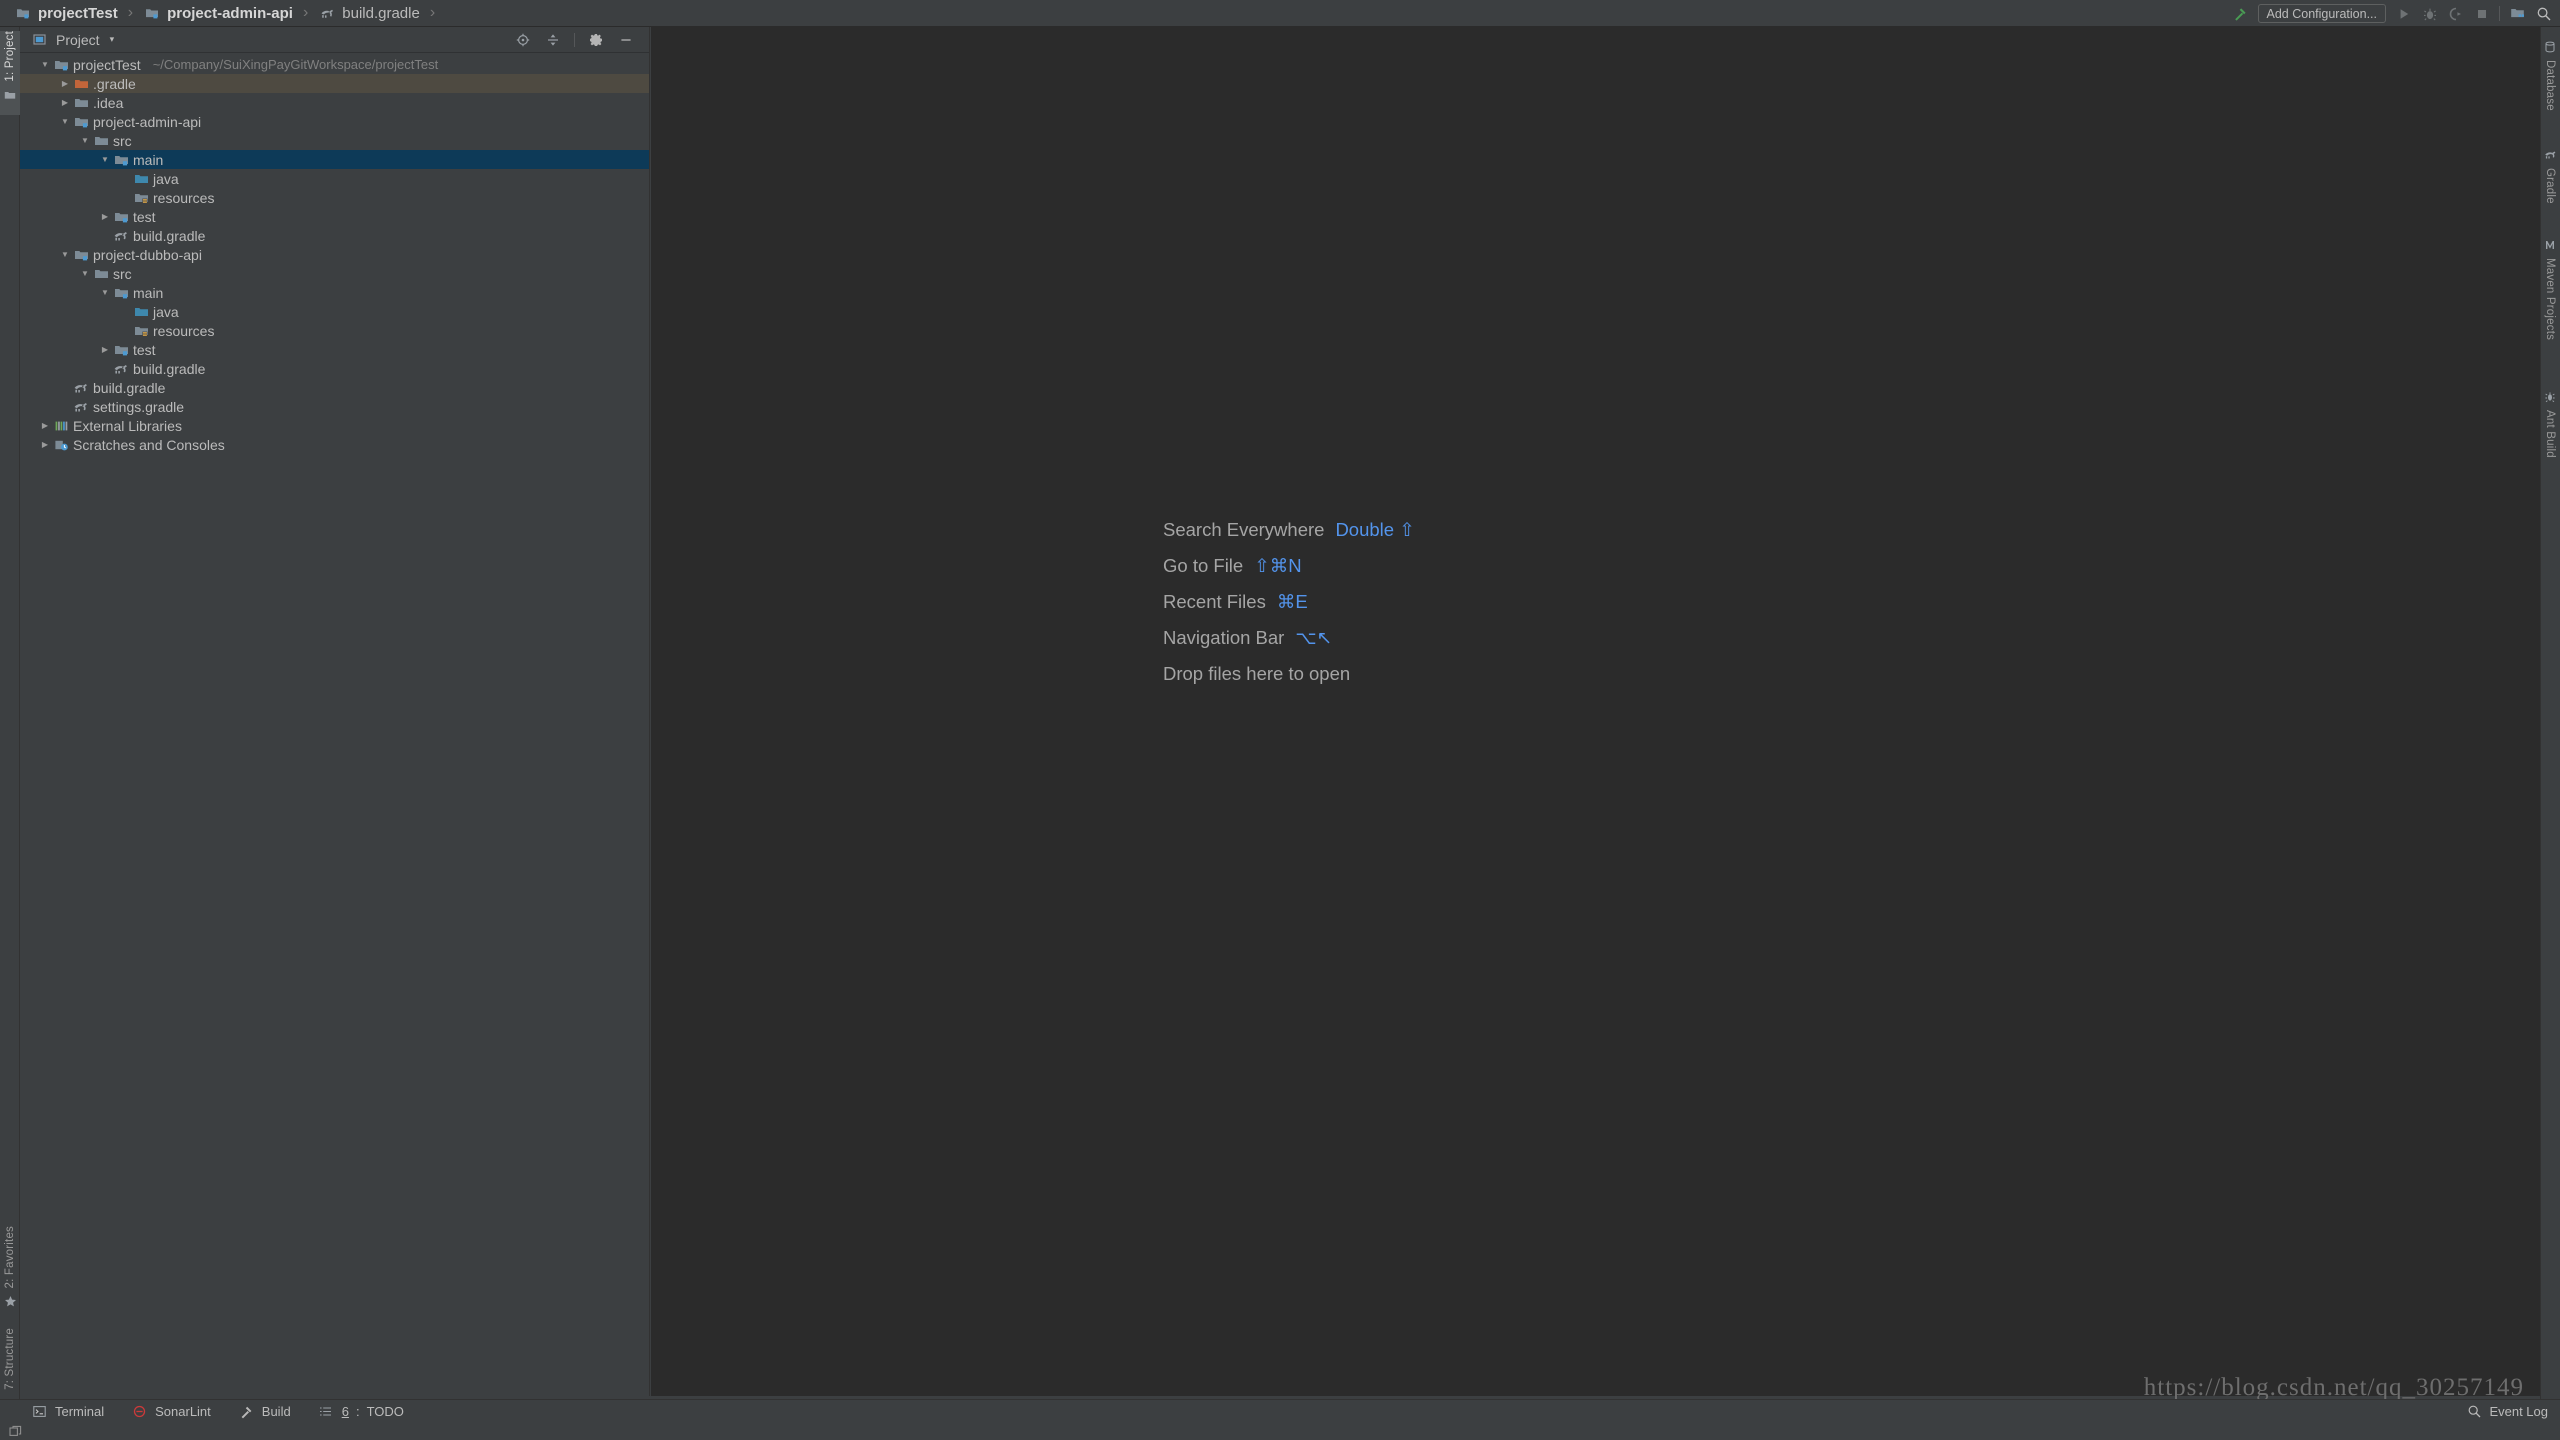 The image size is (2560, 1440). Describe the element at coordinates (2403, 13) in the screenshot. I see `run-play-icon` at that location.